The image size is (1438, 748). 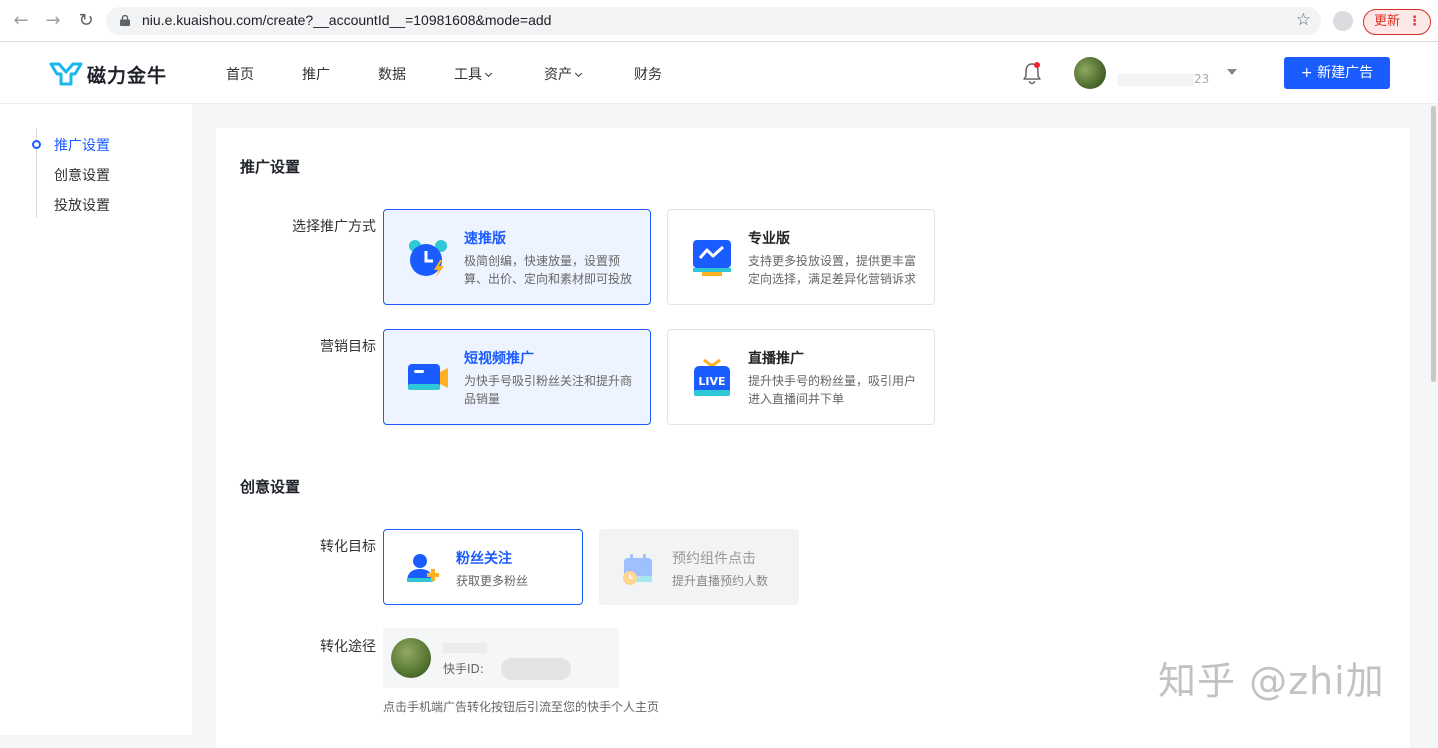 I want to click on path-account-card: 快手ID:, so click(x=501, y=658).